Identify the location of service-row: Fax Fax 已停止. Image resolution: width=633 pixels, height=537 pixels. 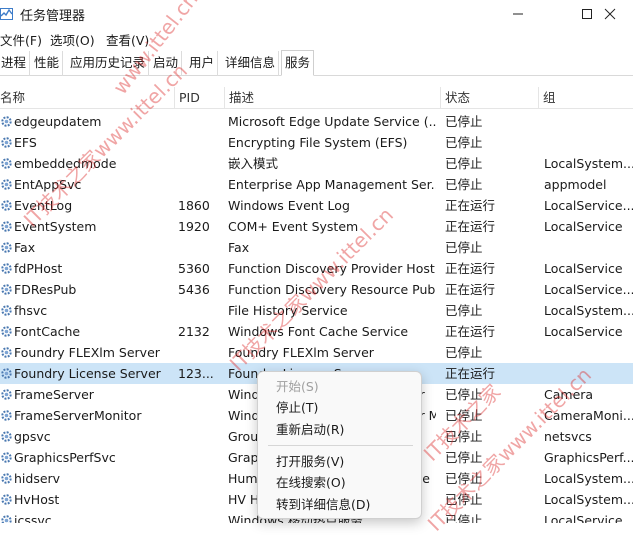
(316, 247).